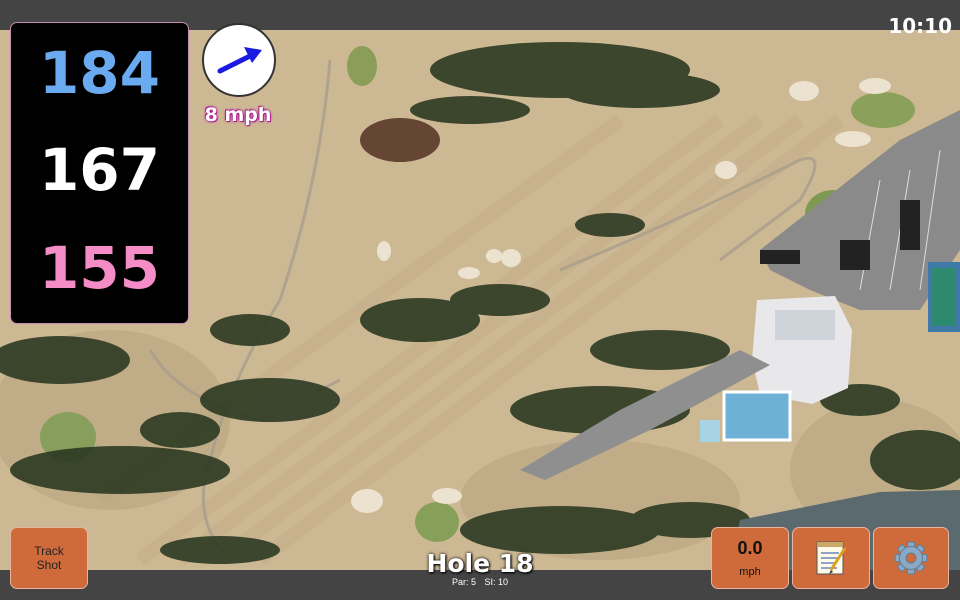 The height and width of the screenshot is (600, 960). Describe the element at coordinates (920, 26) in the screenshot. I see `clock: 10:10` at that location.